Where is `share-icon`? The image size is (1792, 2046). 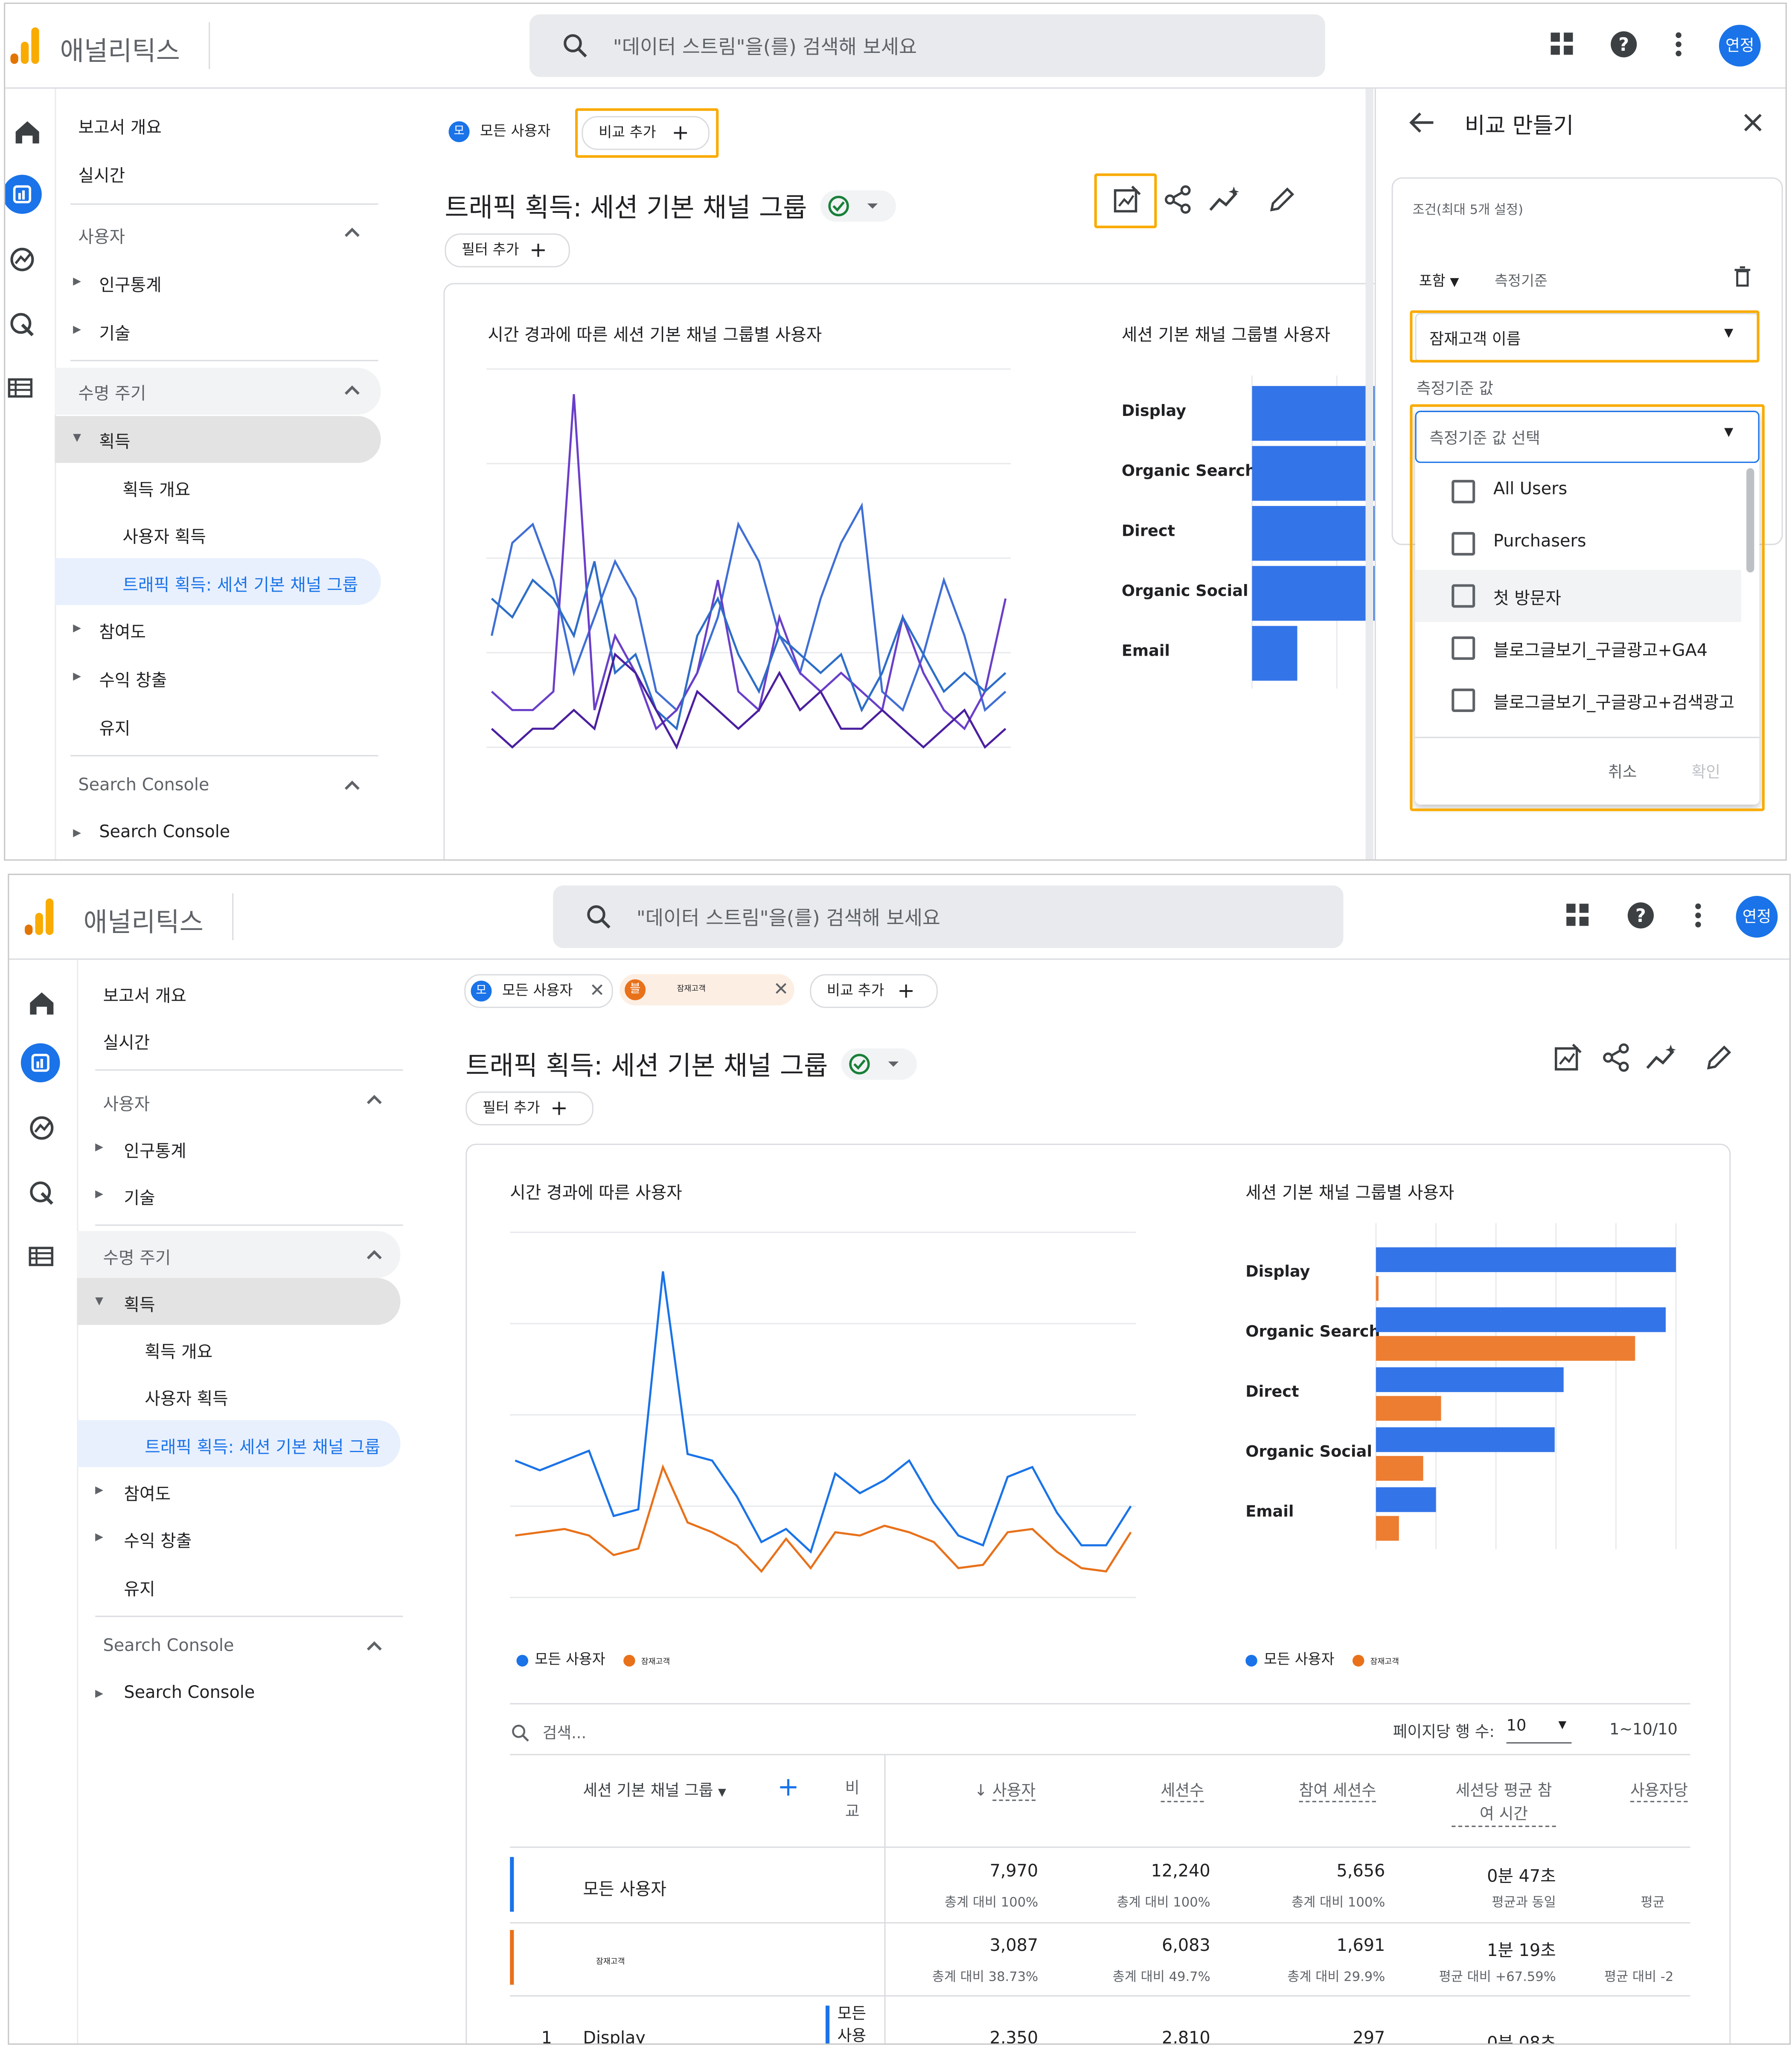
share-icon is located at coordinates (1616, 1057).